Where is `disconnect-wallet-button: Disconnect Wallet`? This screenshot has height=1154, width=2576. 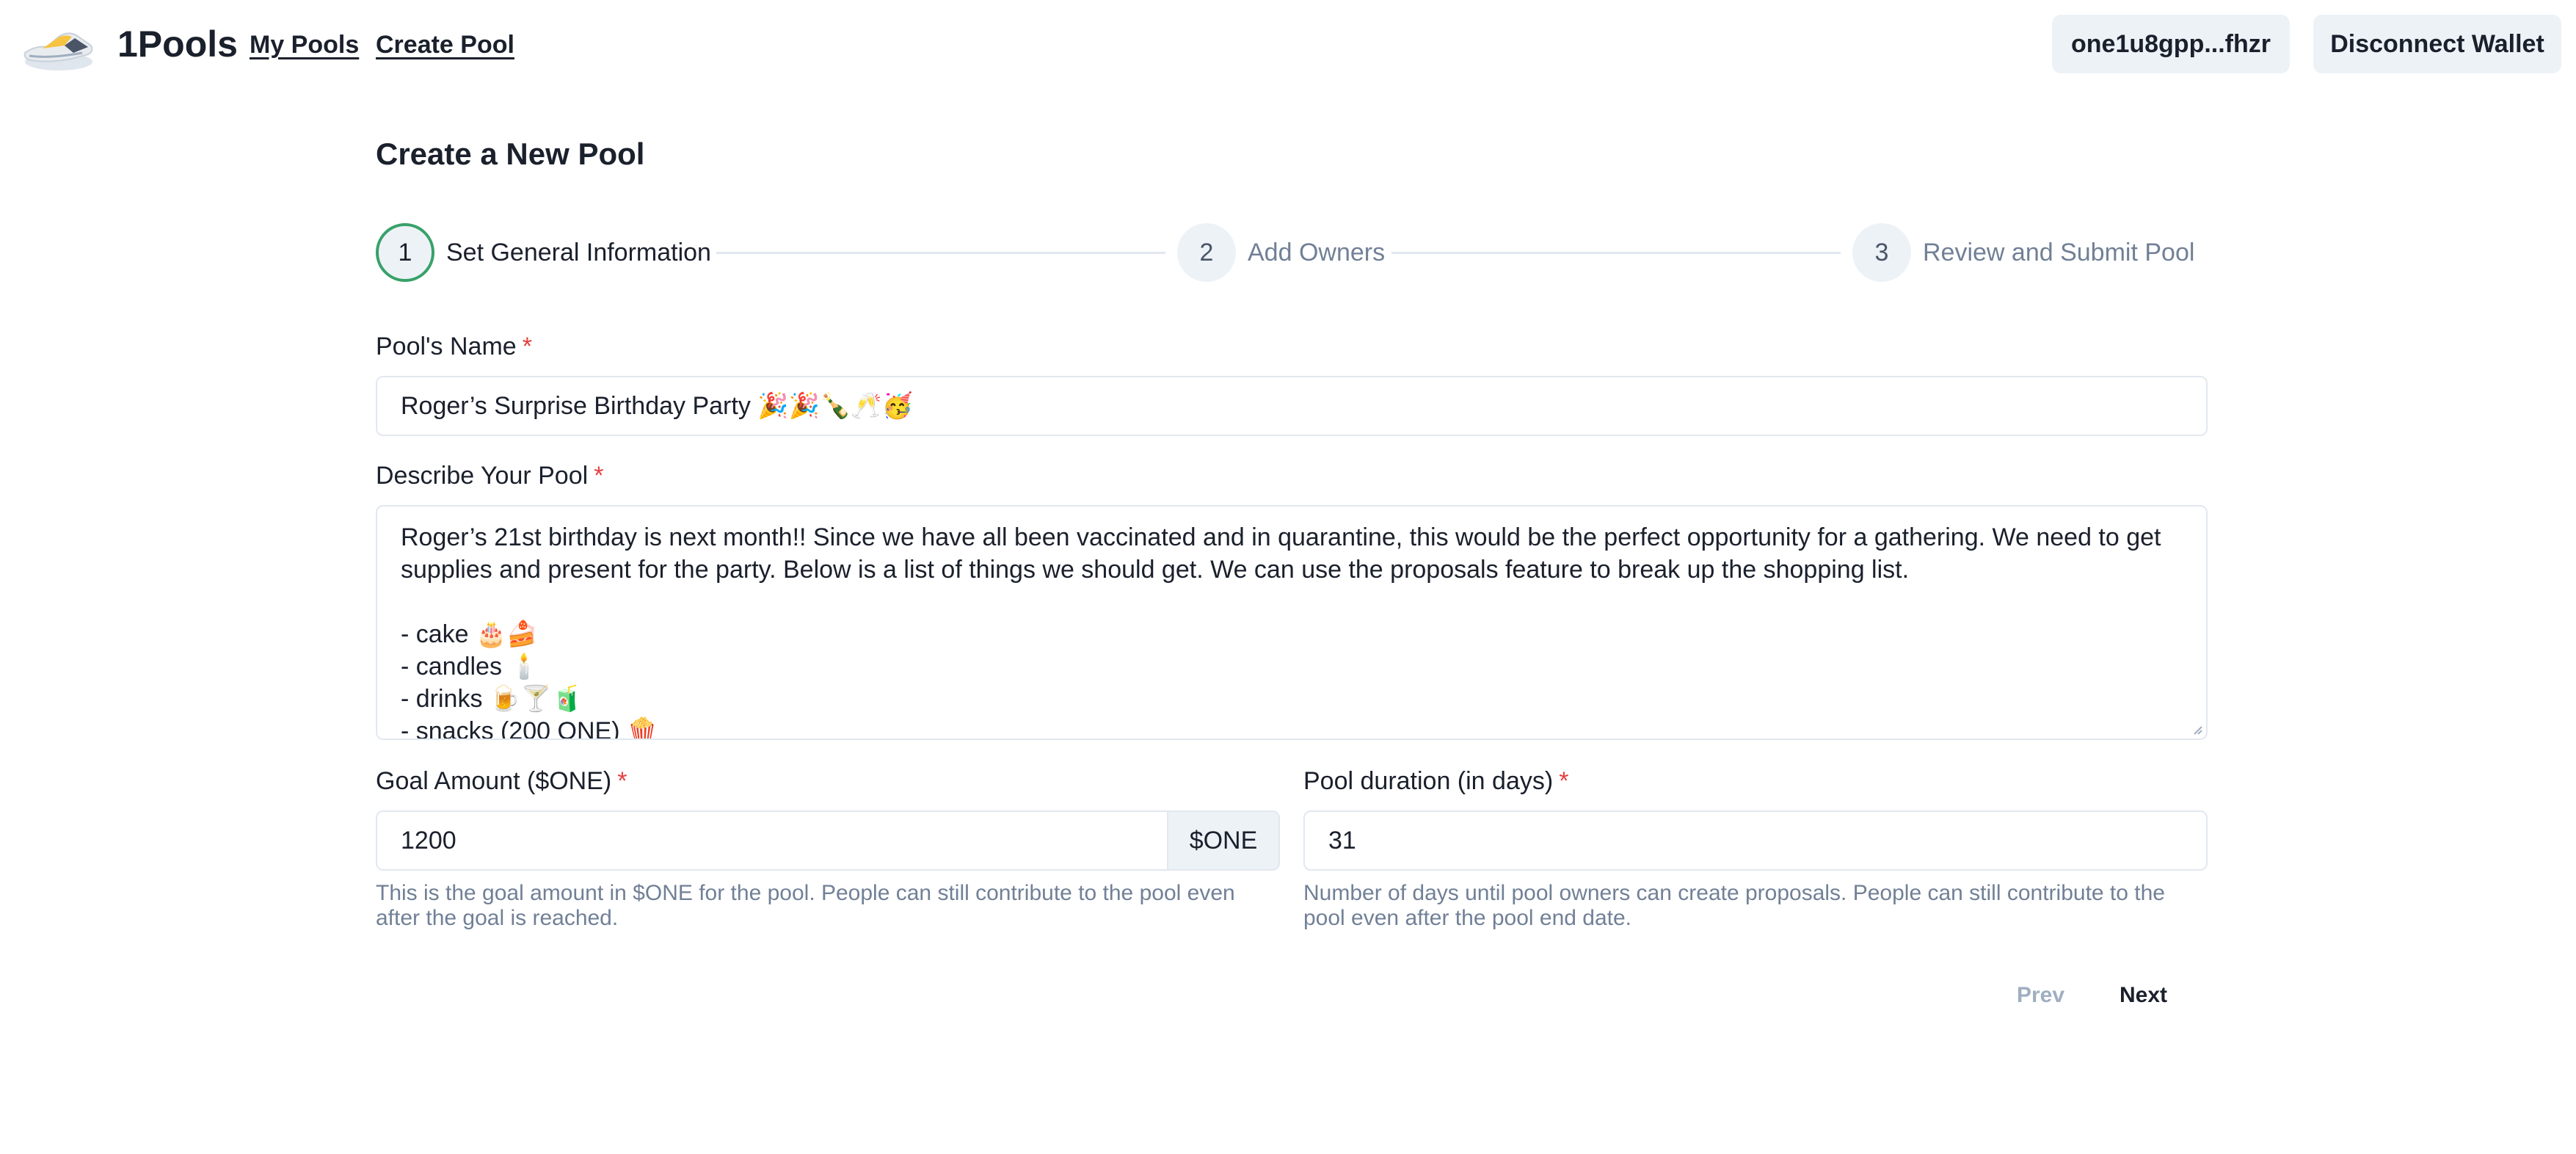 disconnect-wallet-button: Disconnect Wallet is located at coordinates (2437, 44).